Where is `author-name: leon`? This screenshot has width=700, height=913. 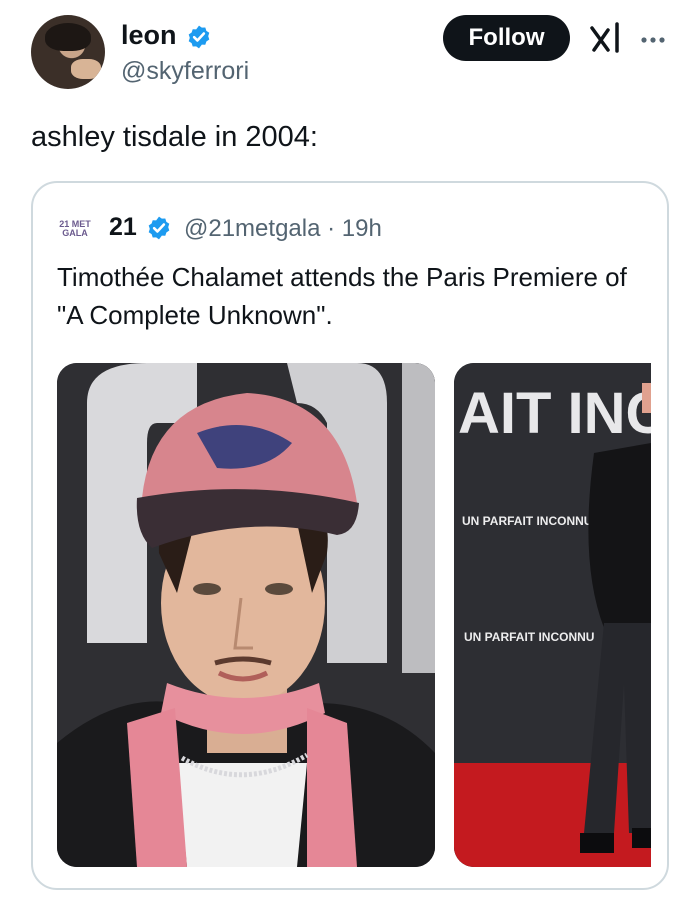
author-name: leon is located at coordinates (149, 35).